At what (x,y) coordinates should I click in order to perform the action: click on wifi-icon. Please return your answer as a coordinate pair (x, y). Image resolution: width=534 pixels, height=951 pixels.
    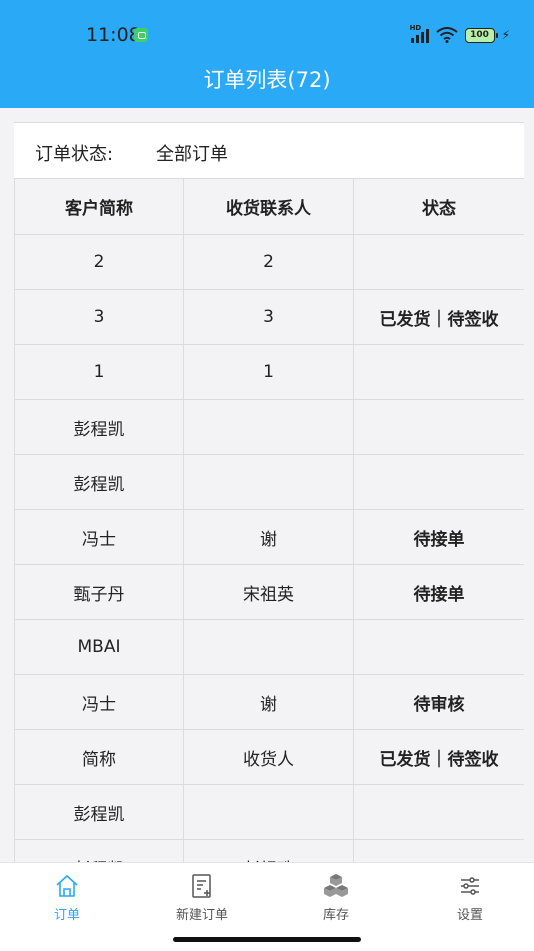
    Looking at the image, I should click on (446, 35).